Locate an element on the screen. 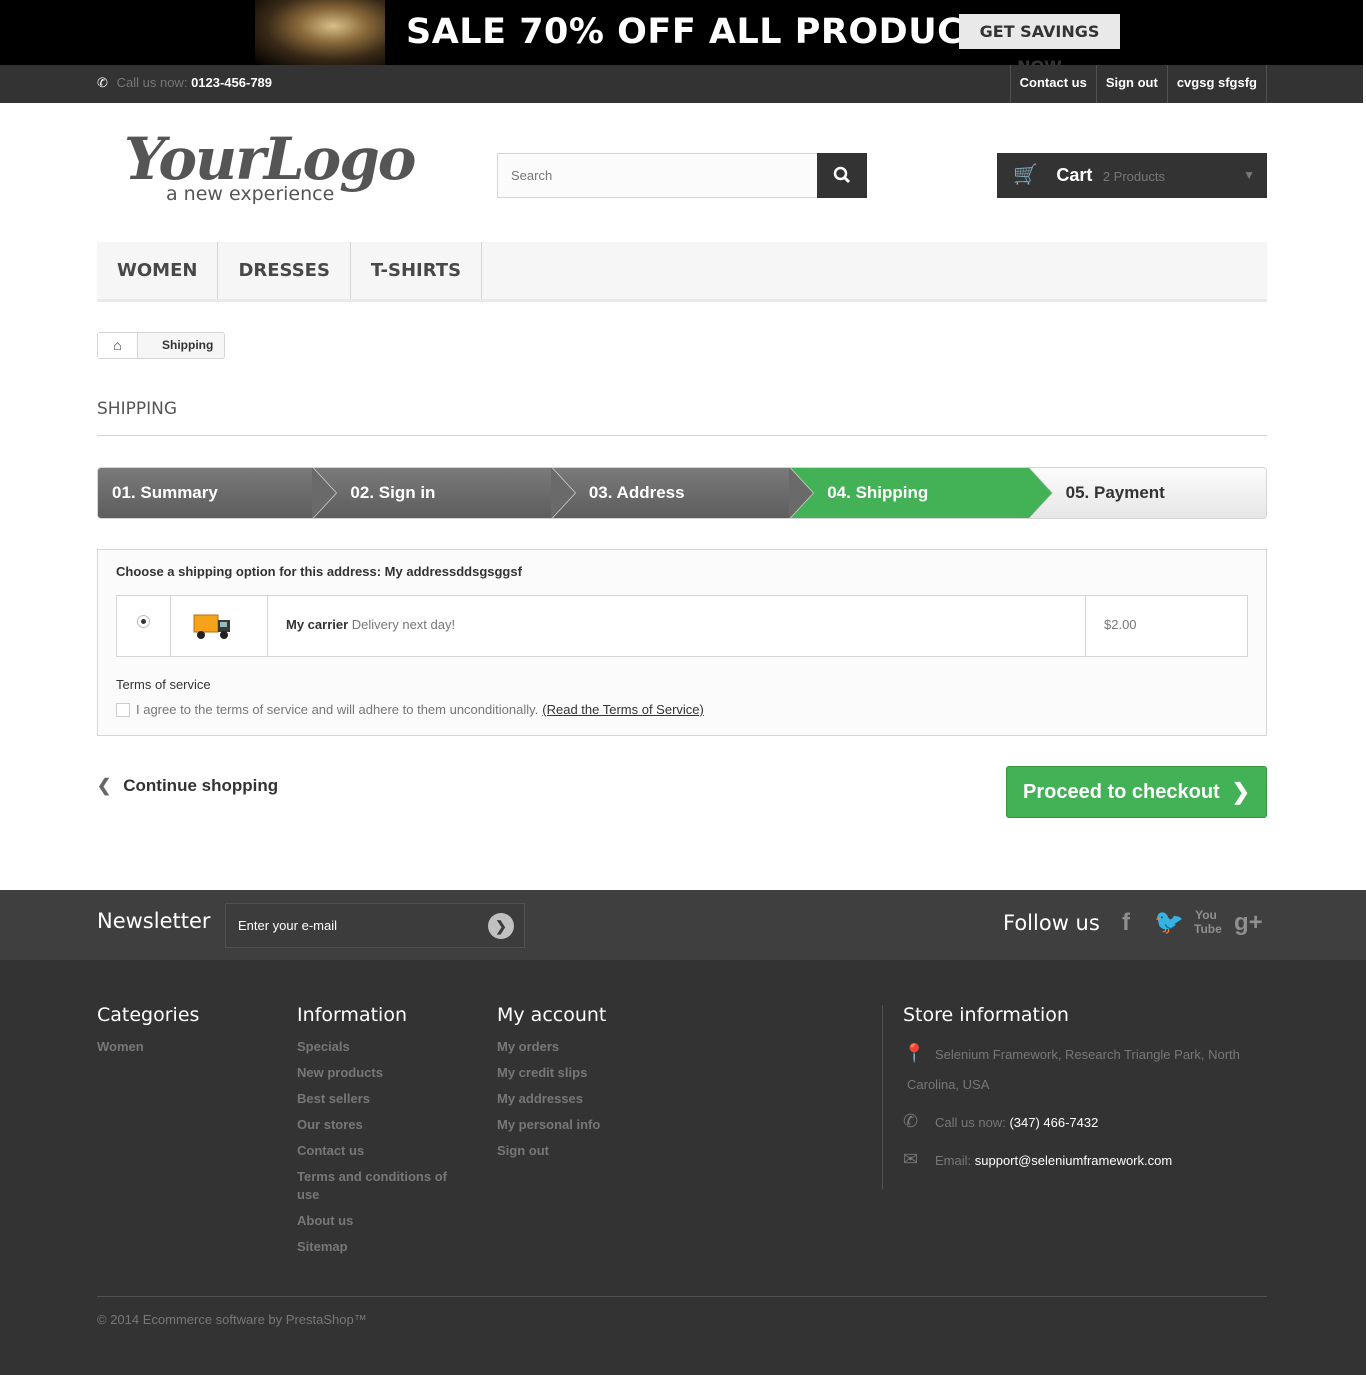  footer-information-title: Information is located at coordinates (352, 1015).